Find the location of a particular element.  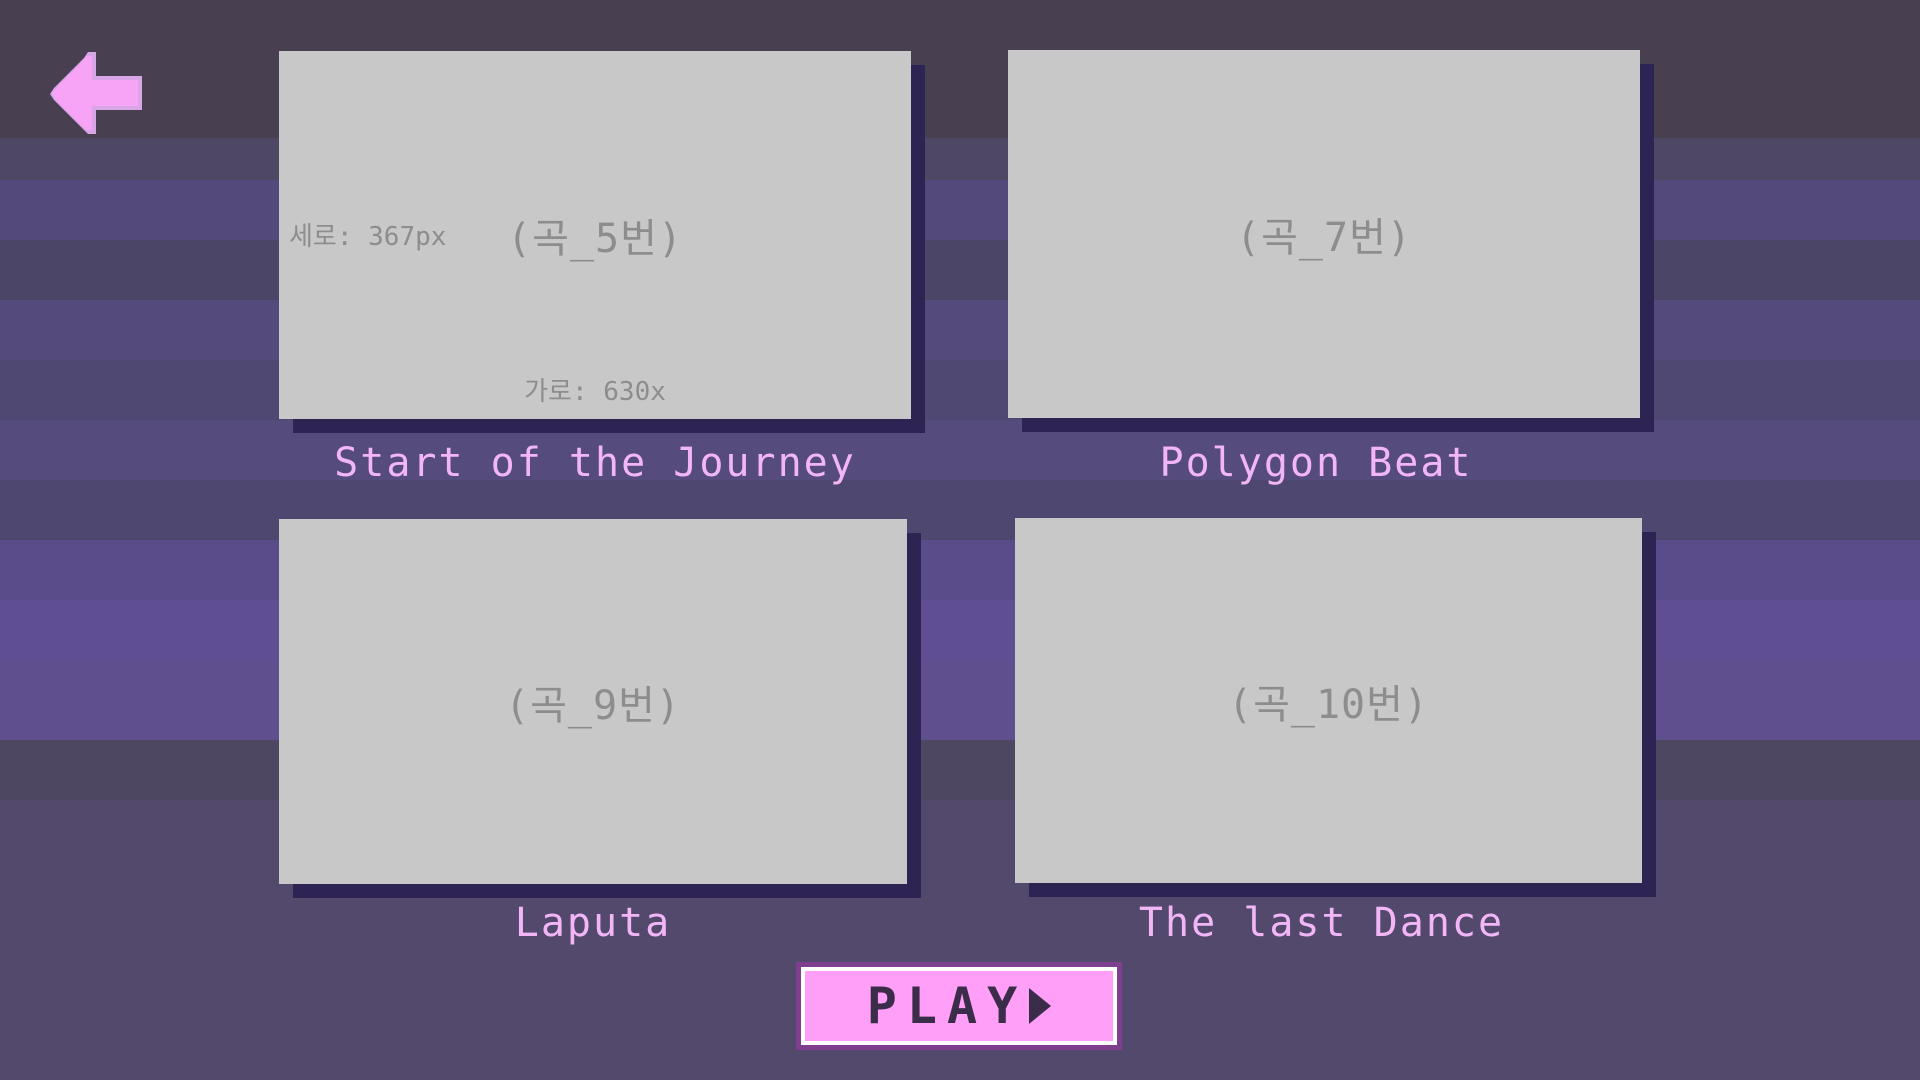

song-cover-placeholder: (곡_5번) 세로: 367px 가로: 630x is located at coordinates (595, 235).